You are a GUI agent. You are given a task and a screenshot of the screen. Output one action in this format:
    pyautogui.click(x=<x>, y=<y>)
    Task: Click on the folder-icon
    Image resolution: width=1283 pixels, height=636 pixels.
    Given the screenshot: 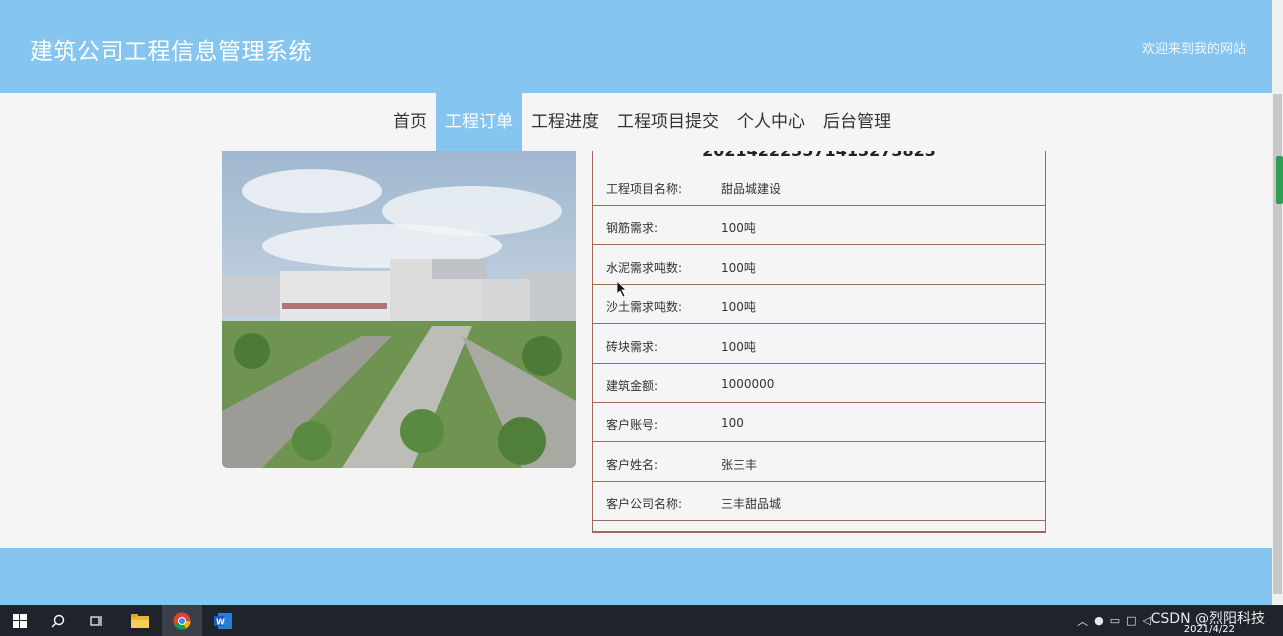 What is the action you would take?
    pyautogui.click(x=140, y=620)
    